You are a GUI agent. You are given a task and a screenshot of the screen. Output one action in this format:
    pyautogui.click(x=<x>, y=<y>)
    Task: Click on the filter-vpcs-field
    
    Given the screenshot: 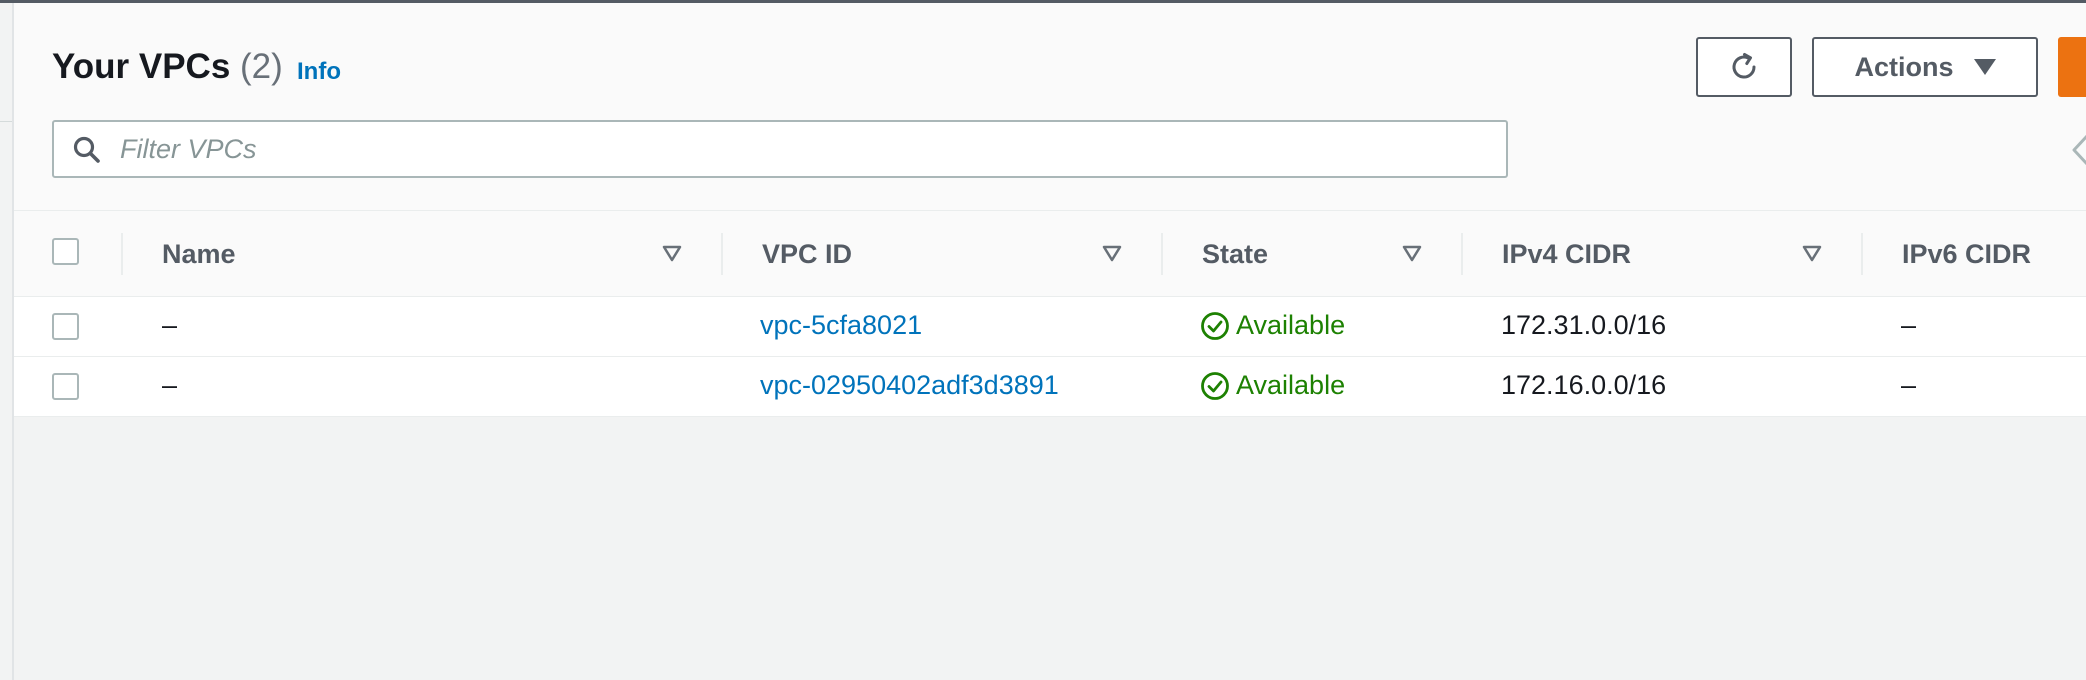 What is the action you would take?
    pyautogui.click(x=780, y=149)
    